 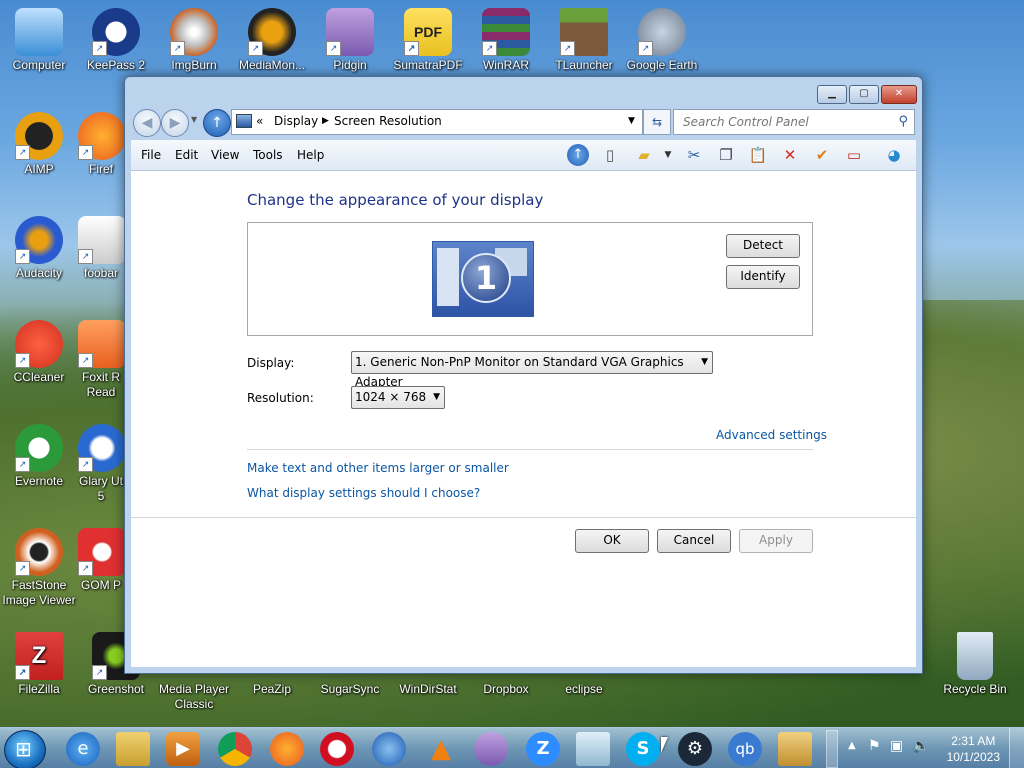 I want to click on display-help-link: What display settings should I choose?, so click(x=363, y=493).